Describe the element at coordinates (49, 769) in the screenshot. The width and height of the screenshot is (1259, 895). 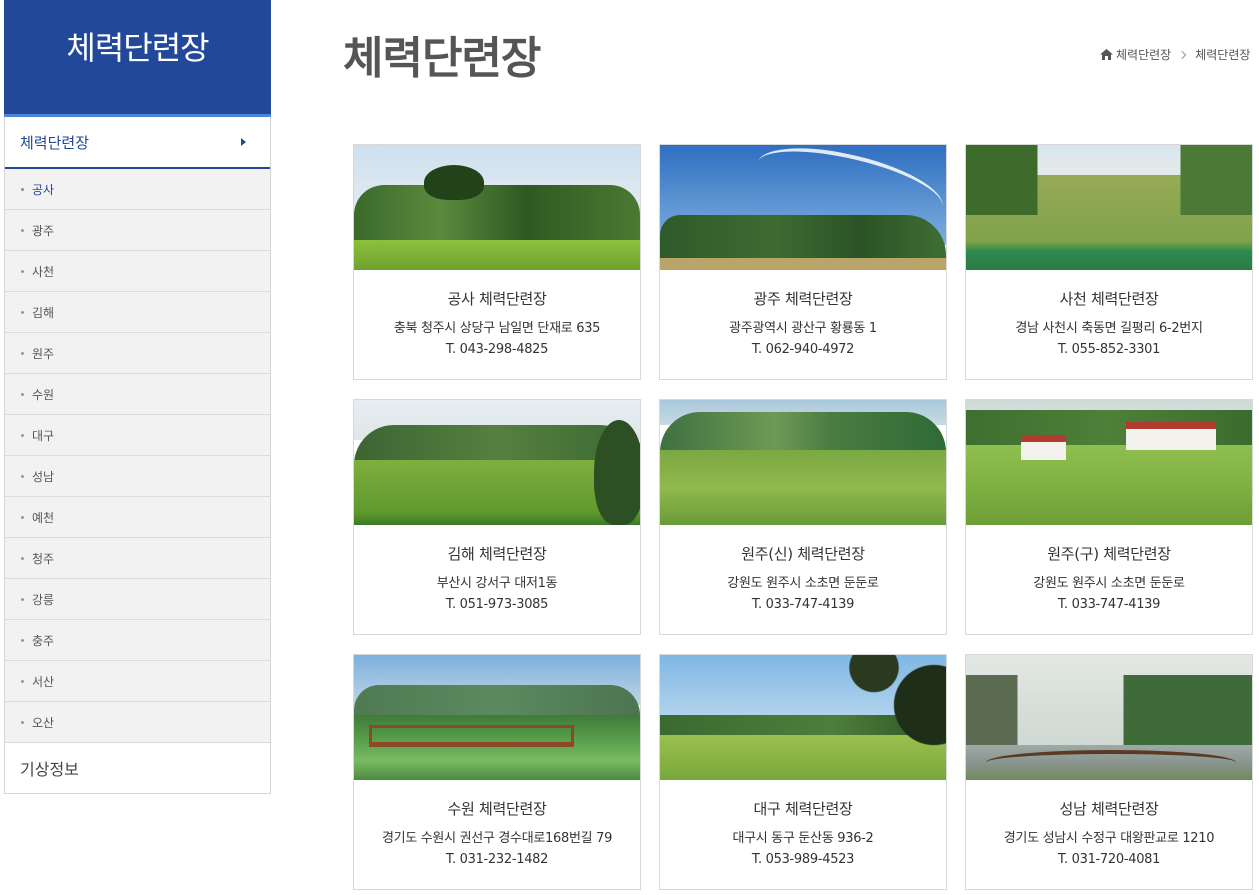
I see `sidebar-category-label: 기상정보` at that location.